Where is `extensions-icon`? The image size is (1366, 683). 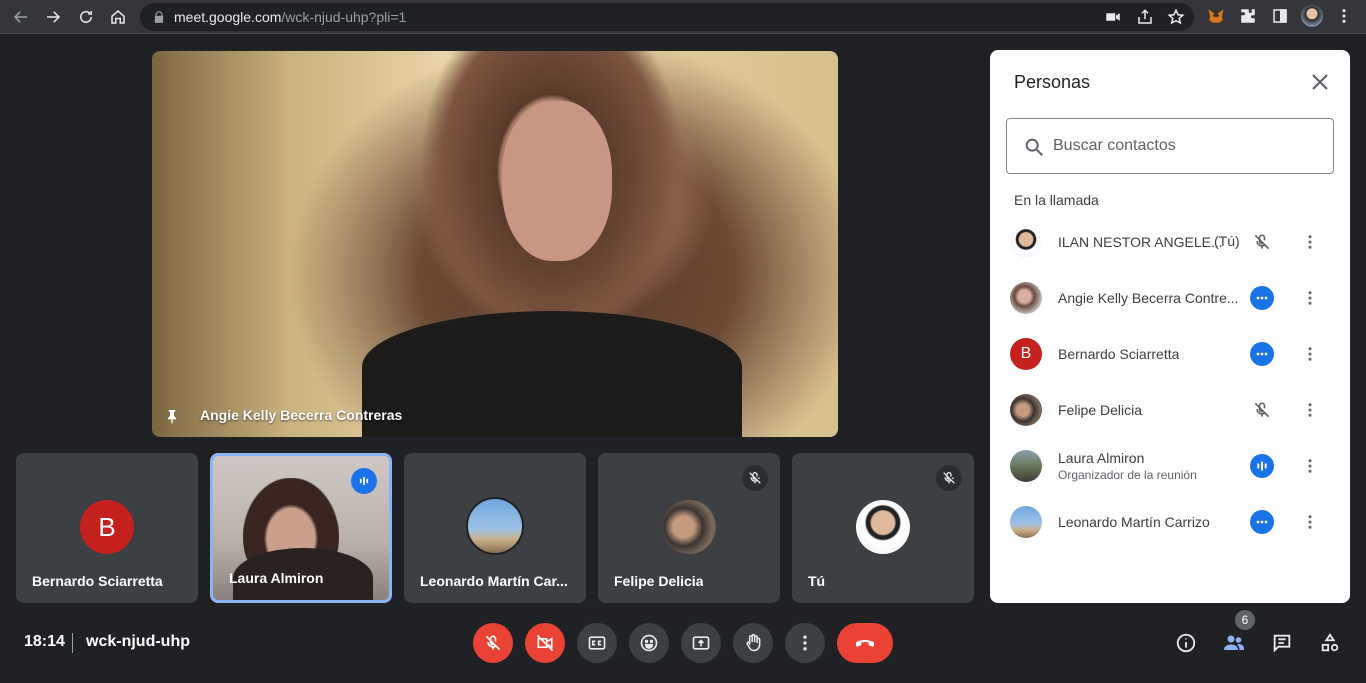 extensions-icon is located at coordinates (1248, 16).